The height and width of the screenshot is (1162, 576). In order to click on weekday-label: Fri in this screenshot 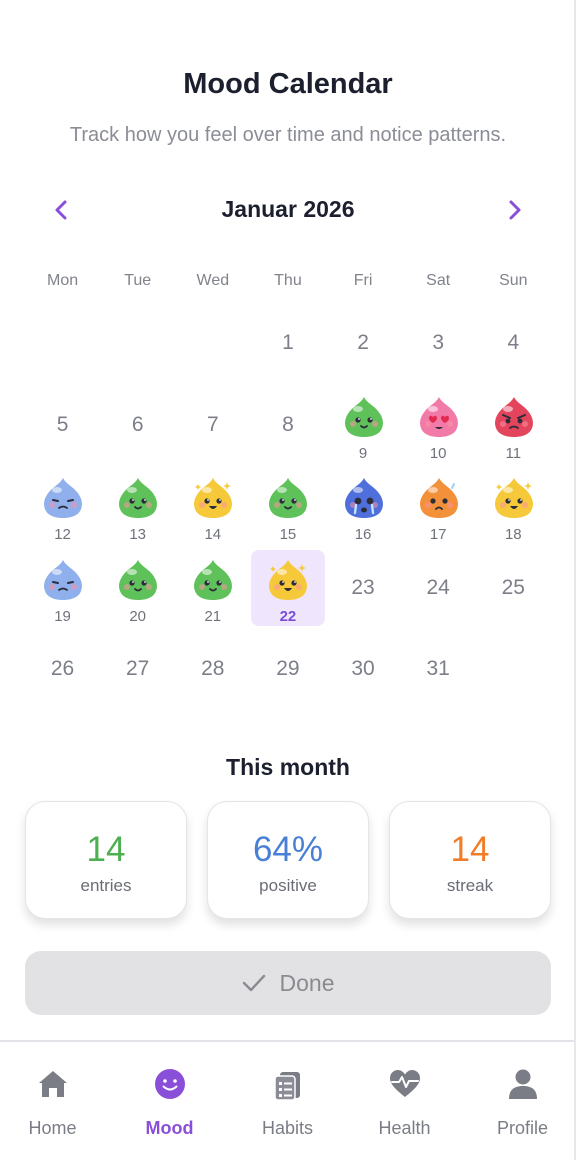, I will do `click(363, 280)`.